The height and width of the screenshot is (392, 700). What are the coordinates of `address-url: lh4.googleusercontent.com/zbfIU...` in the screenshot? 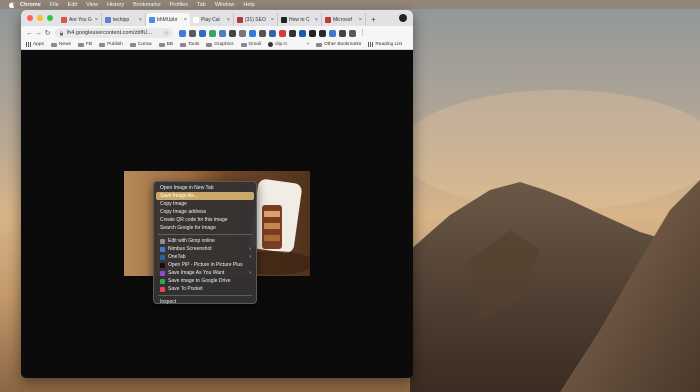 It's located at (109, 33).